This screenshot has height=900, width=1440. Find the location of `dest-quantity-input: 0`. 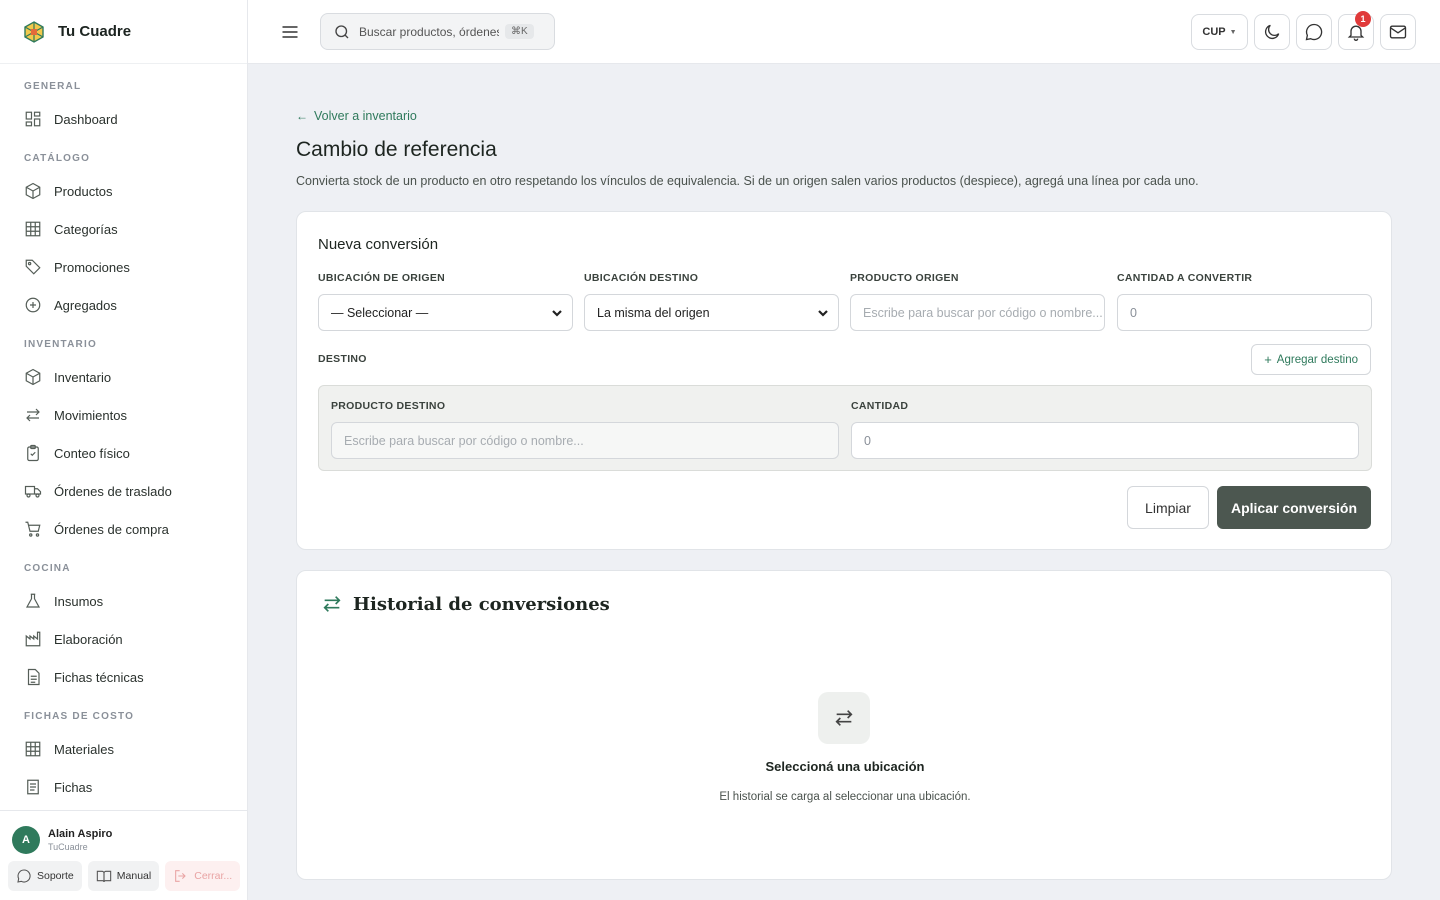

dest-quantity-input: 0 is located at coordinates (1105, 440).